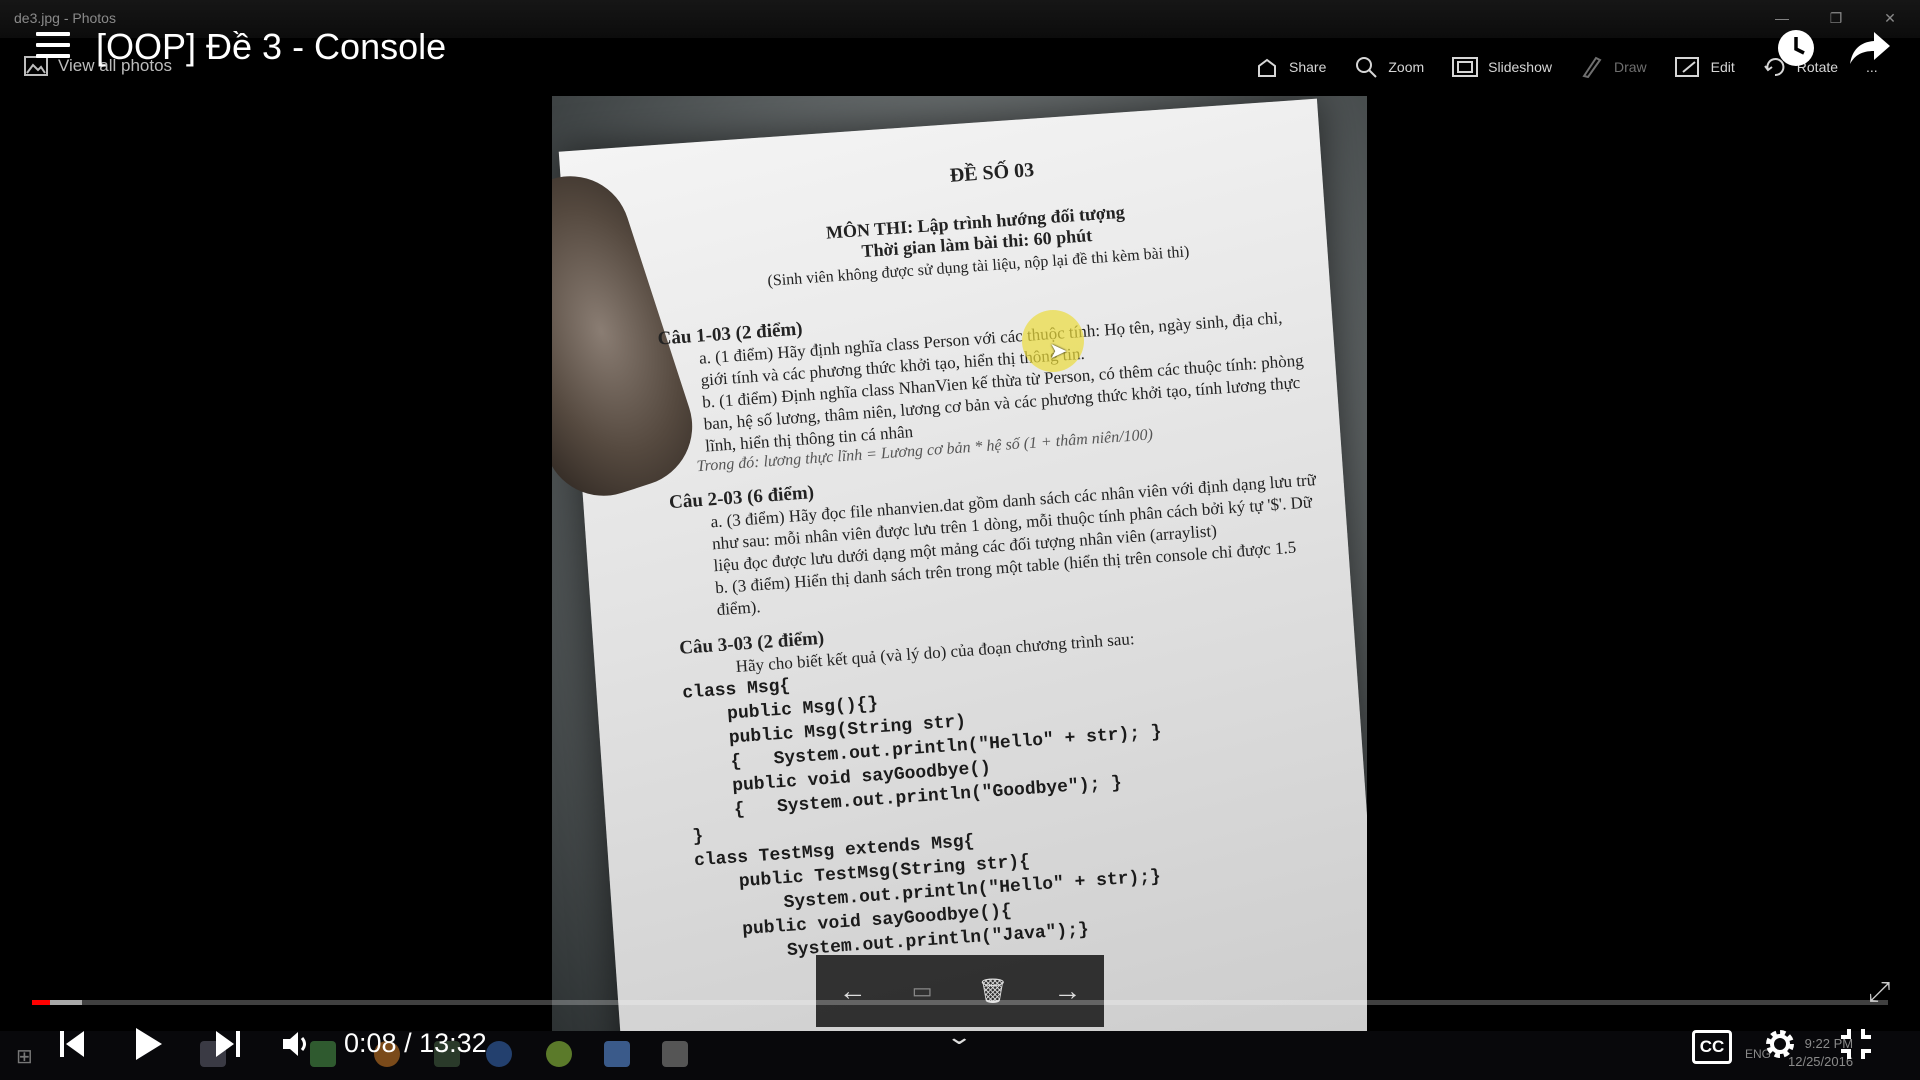 The width and height of the screenshot is (1920, 1080). I want to click on mouse-cursor-icon: ➤, so click(1058, 350).